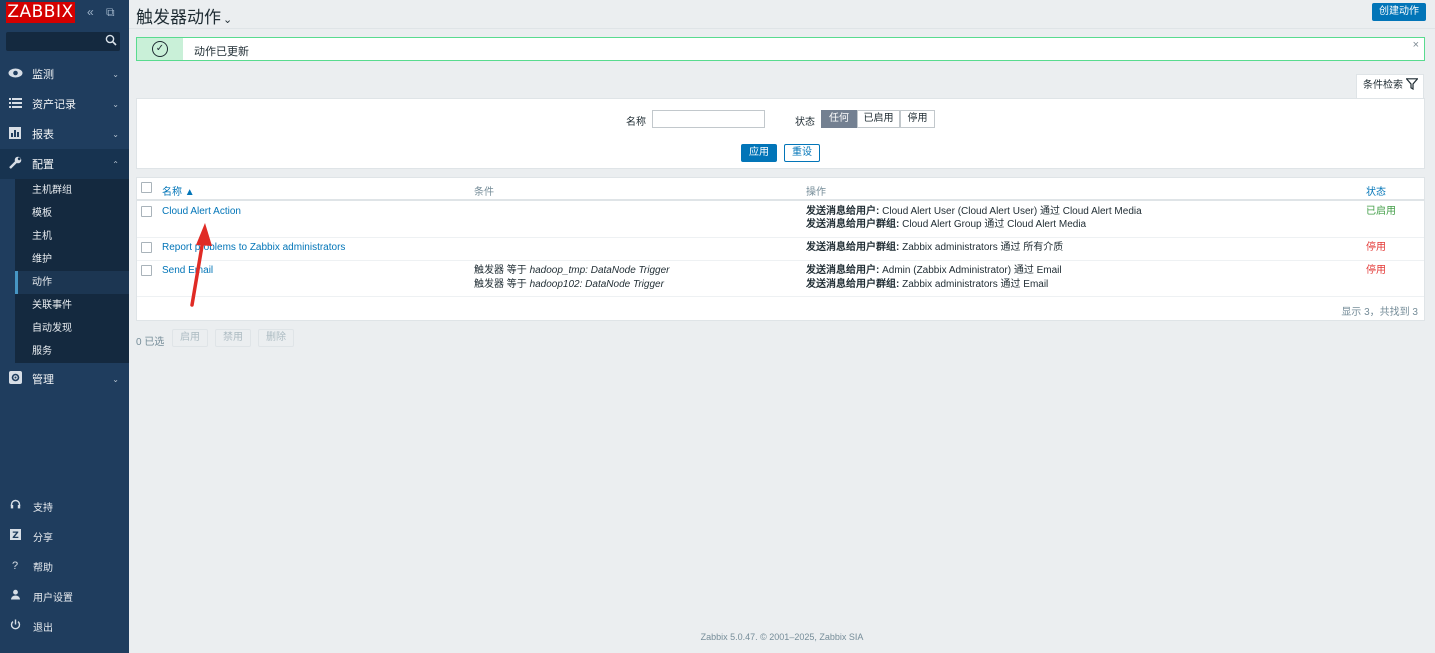  Describe the element at coordinates (1379, 312) in the screenshot. I see `table-summary: 显示 3，共找到 3` at that location.